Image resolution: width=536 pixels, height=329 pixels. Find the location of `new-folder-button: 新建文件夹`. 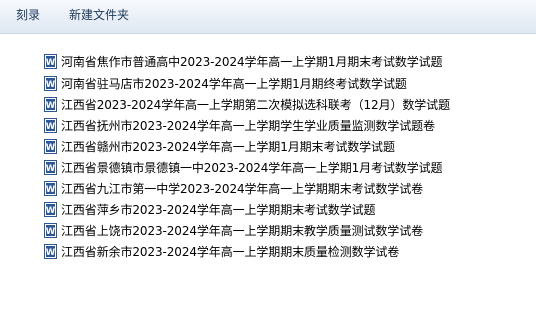

new-folder-button: 新建文件夹 is located at coordinates (99, 16).